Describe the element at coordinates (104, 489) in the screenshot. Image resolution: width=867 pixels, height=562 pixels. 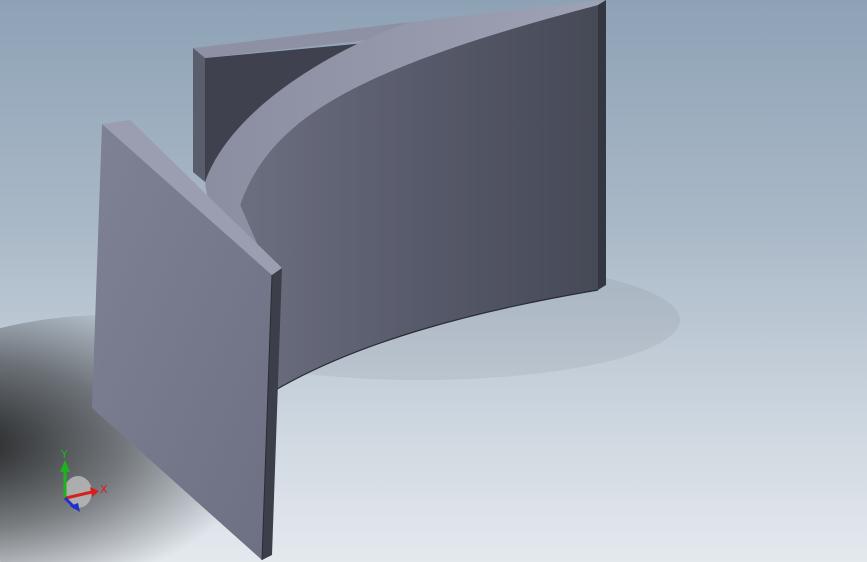
I see `triad-x-label: X` at that location.